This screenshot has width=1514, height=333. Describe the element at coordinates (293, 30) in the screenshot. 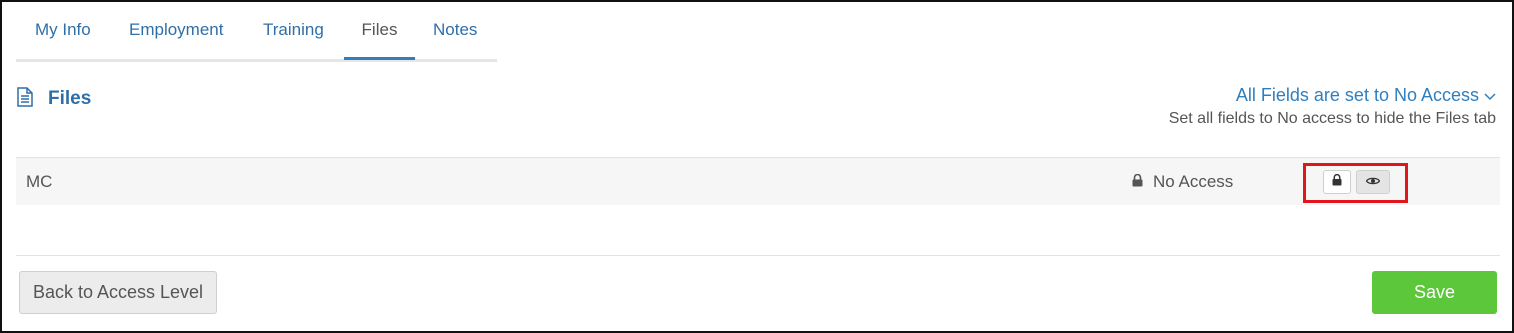

I see `tab-training: Training` at that location.